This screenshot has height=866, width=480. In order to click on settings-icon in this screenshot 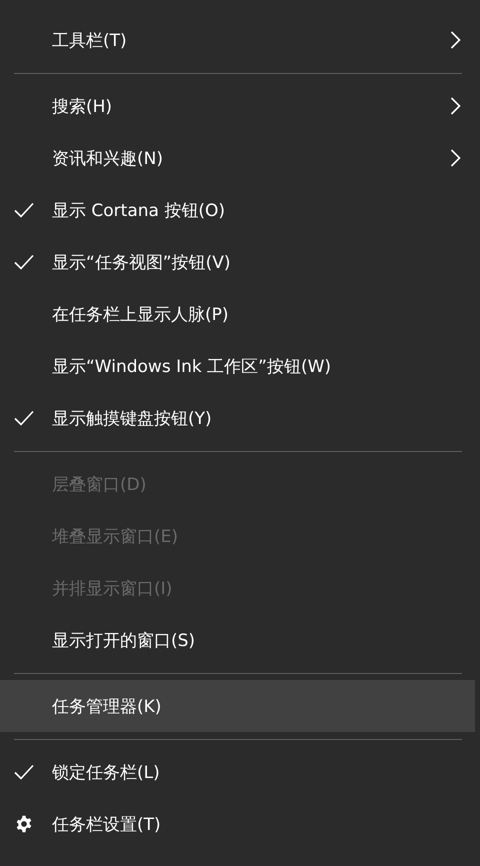, I will do `click(24, 824)`.